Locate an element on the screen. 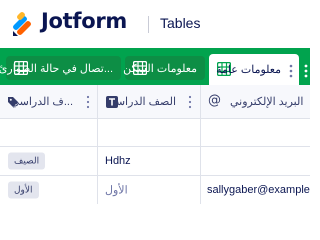  column-header-semester: ...ف الدراسي is located at coordinates (49, 102).